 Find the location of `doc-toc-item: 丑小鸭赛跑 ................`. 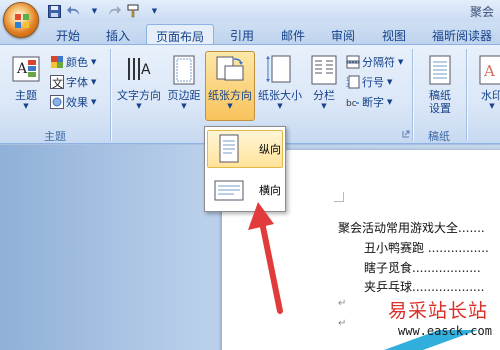

doc-toc-item: 丑小鸭赛跑 ................ is located at coordinates (426, 247).